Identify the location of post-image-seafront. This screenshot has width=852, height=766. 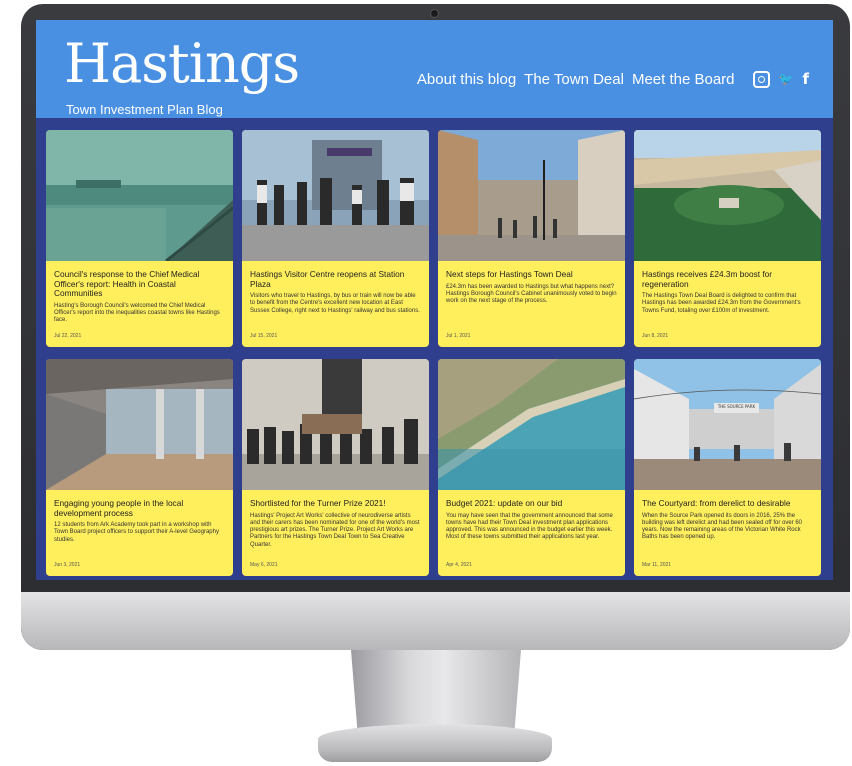
(139, 195).